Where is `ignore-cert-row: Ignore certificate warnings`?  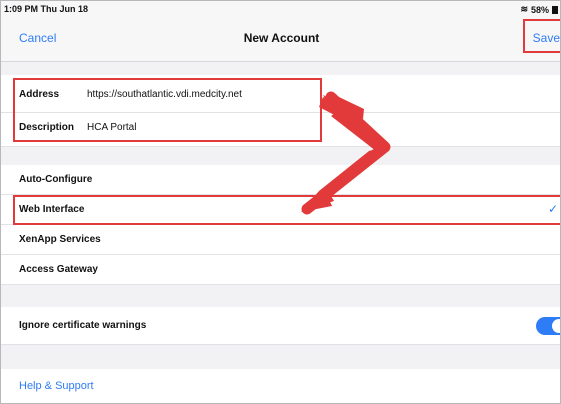
ignore-cert-row: Ignore certificate warnings is located at coordinates (280, 326).